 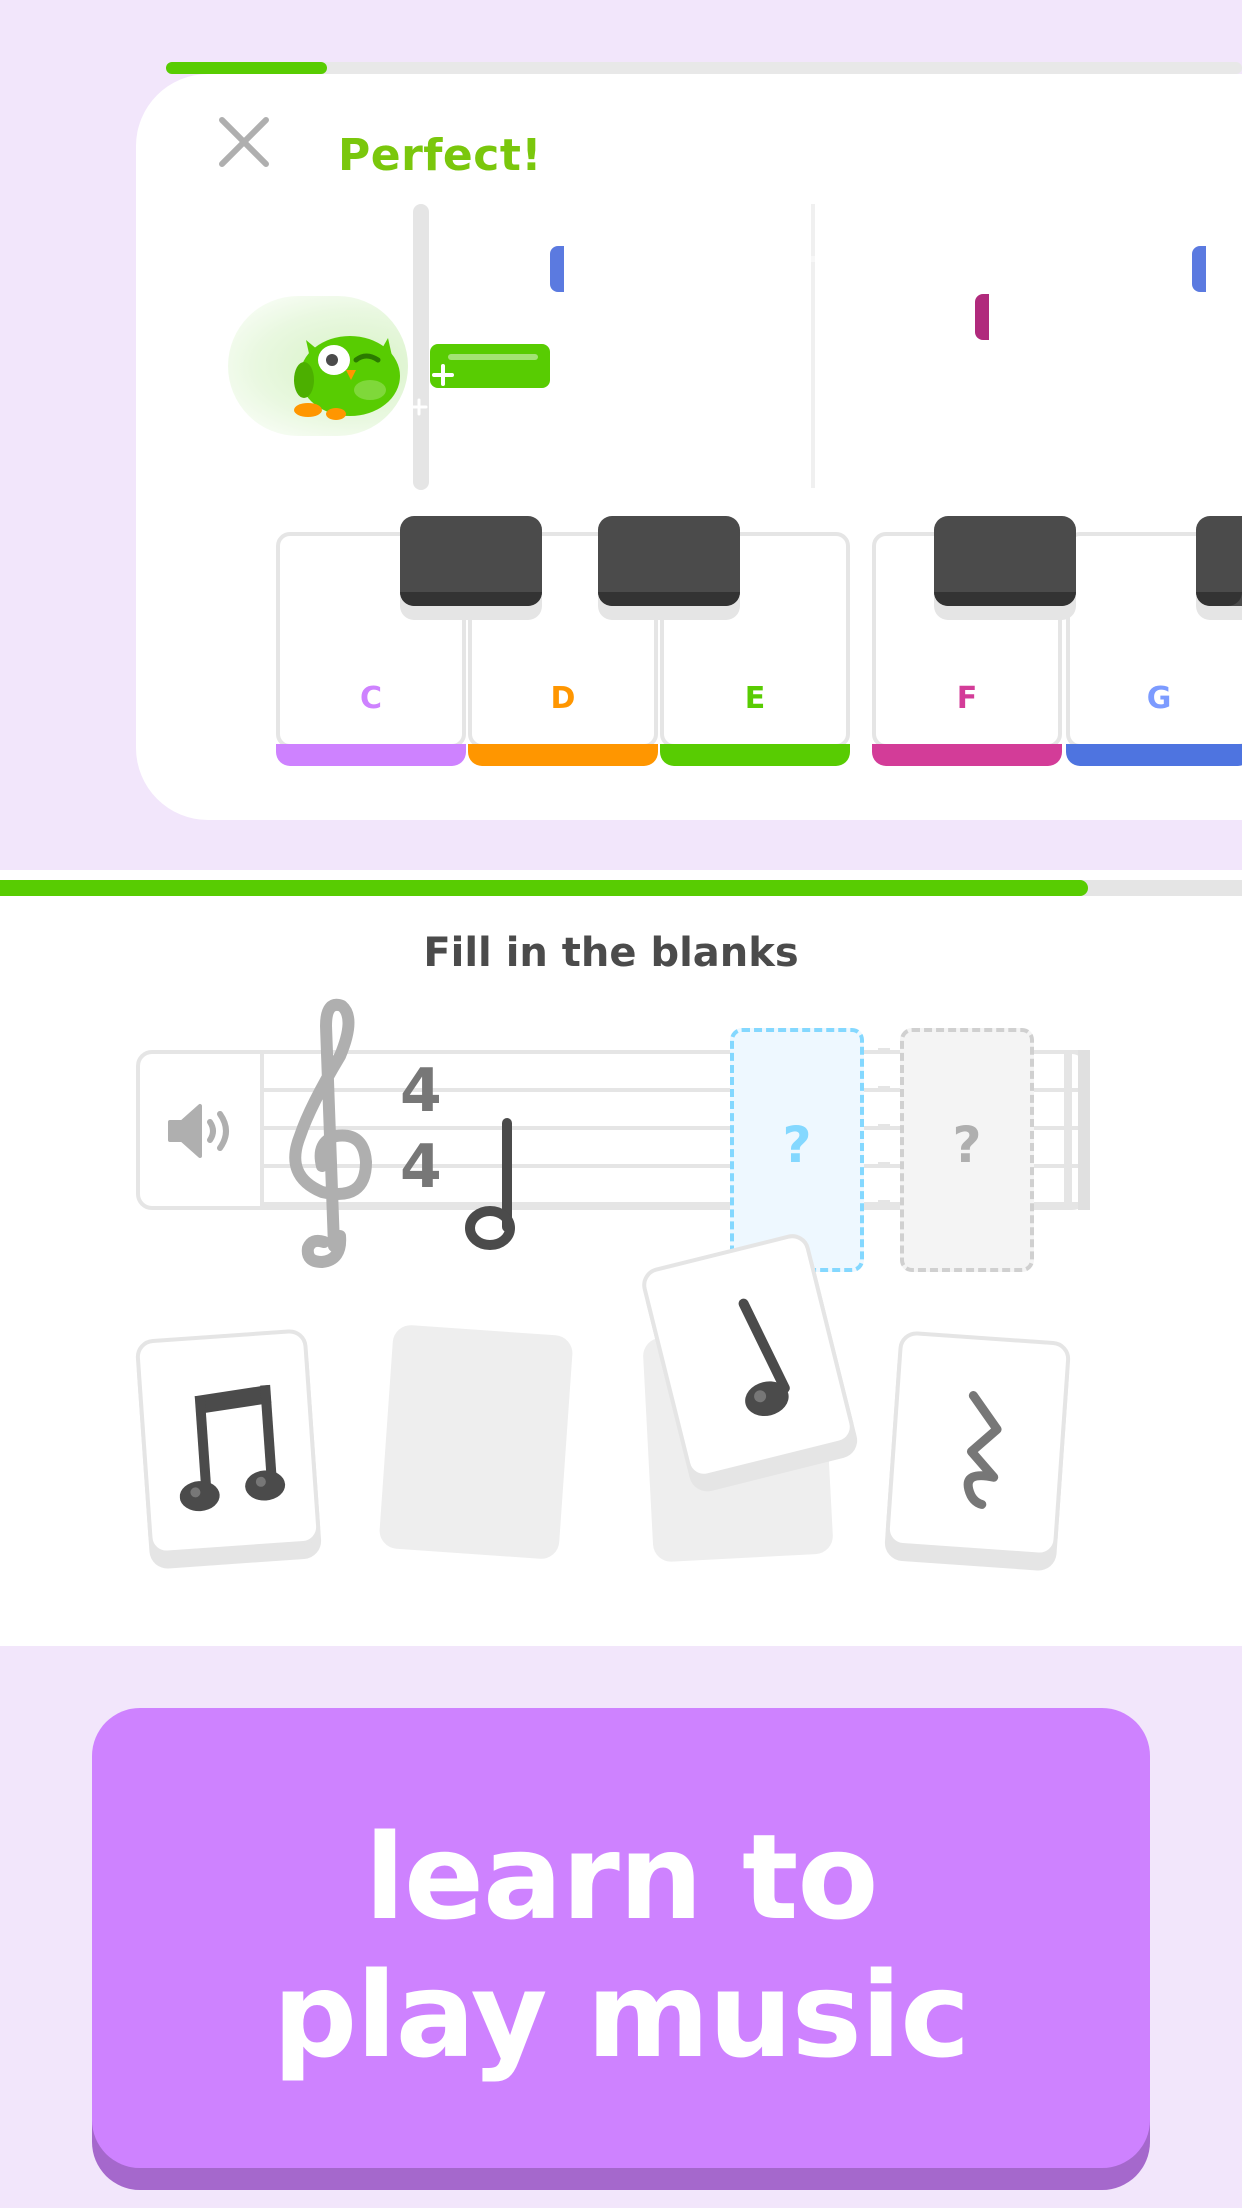 I want to click on empty-card-slot, so click(x=476, y=1442).